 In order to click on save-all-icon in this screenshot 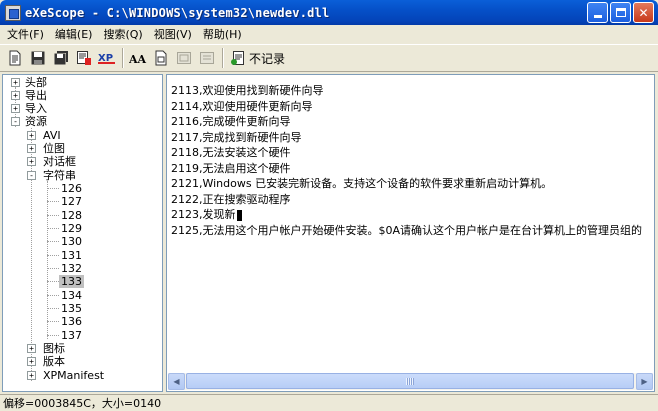, I will do `click(61, 58)`.